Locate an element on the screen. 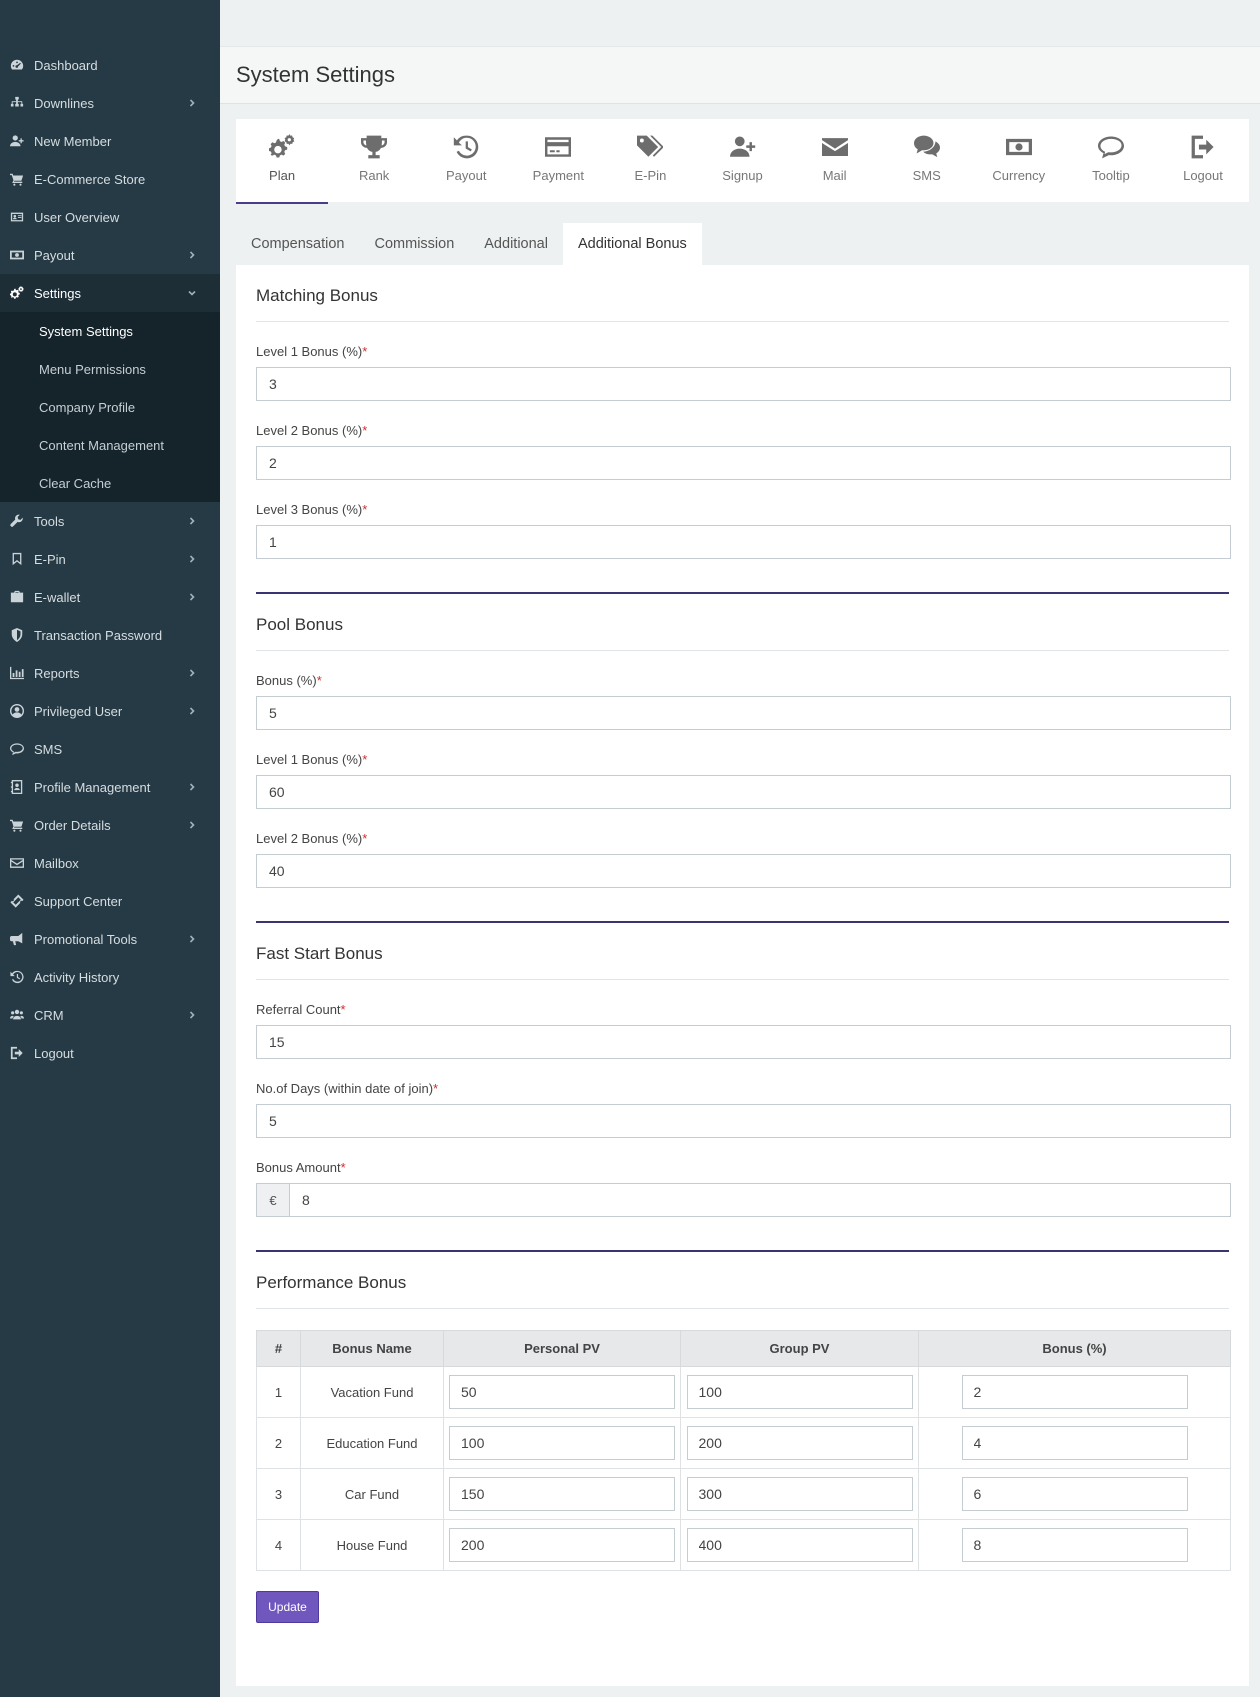  level-3-bonus-field: Level 3 Bonus (%)* is located at coordinates (743, 530).